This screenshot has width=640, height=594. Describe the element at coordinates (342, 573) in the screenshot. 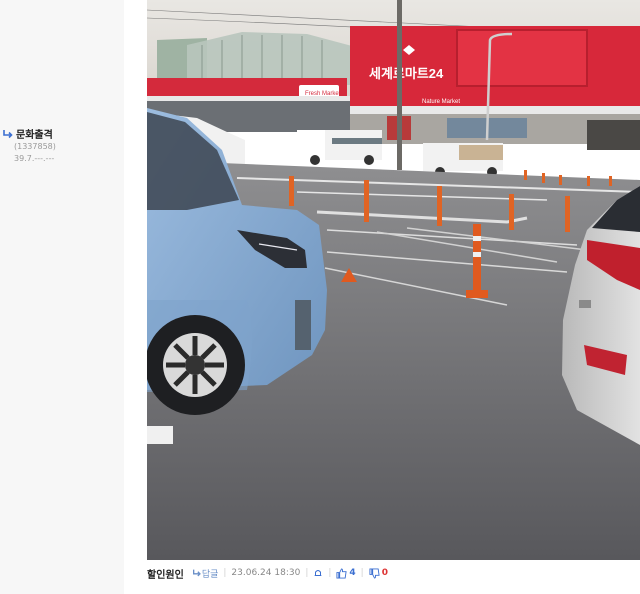

I see `thumbs-up-icon` at that location.